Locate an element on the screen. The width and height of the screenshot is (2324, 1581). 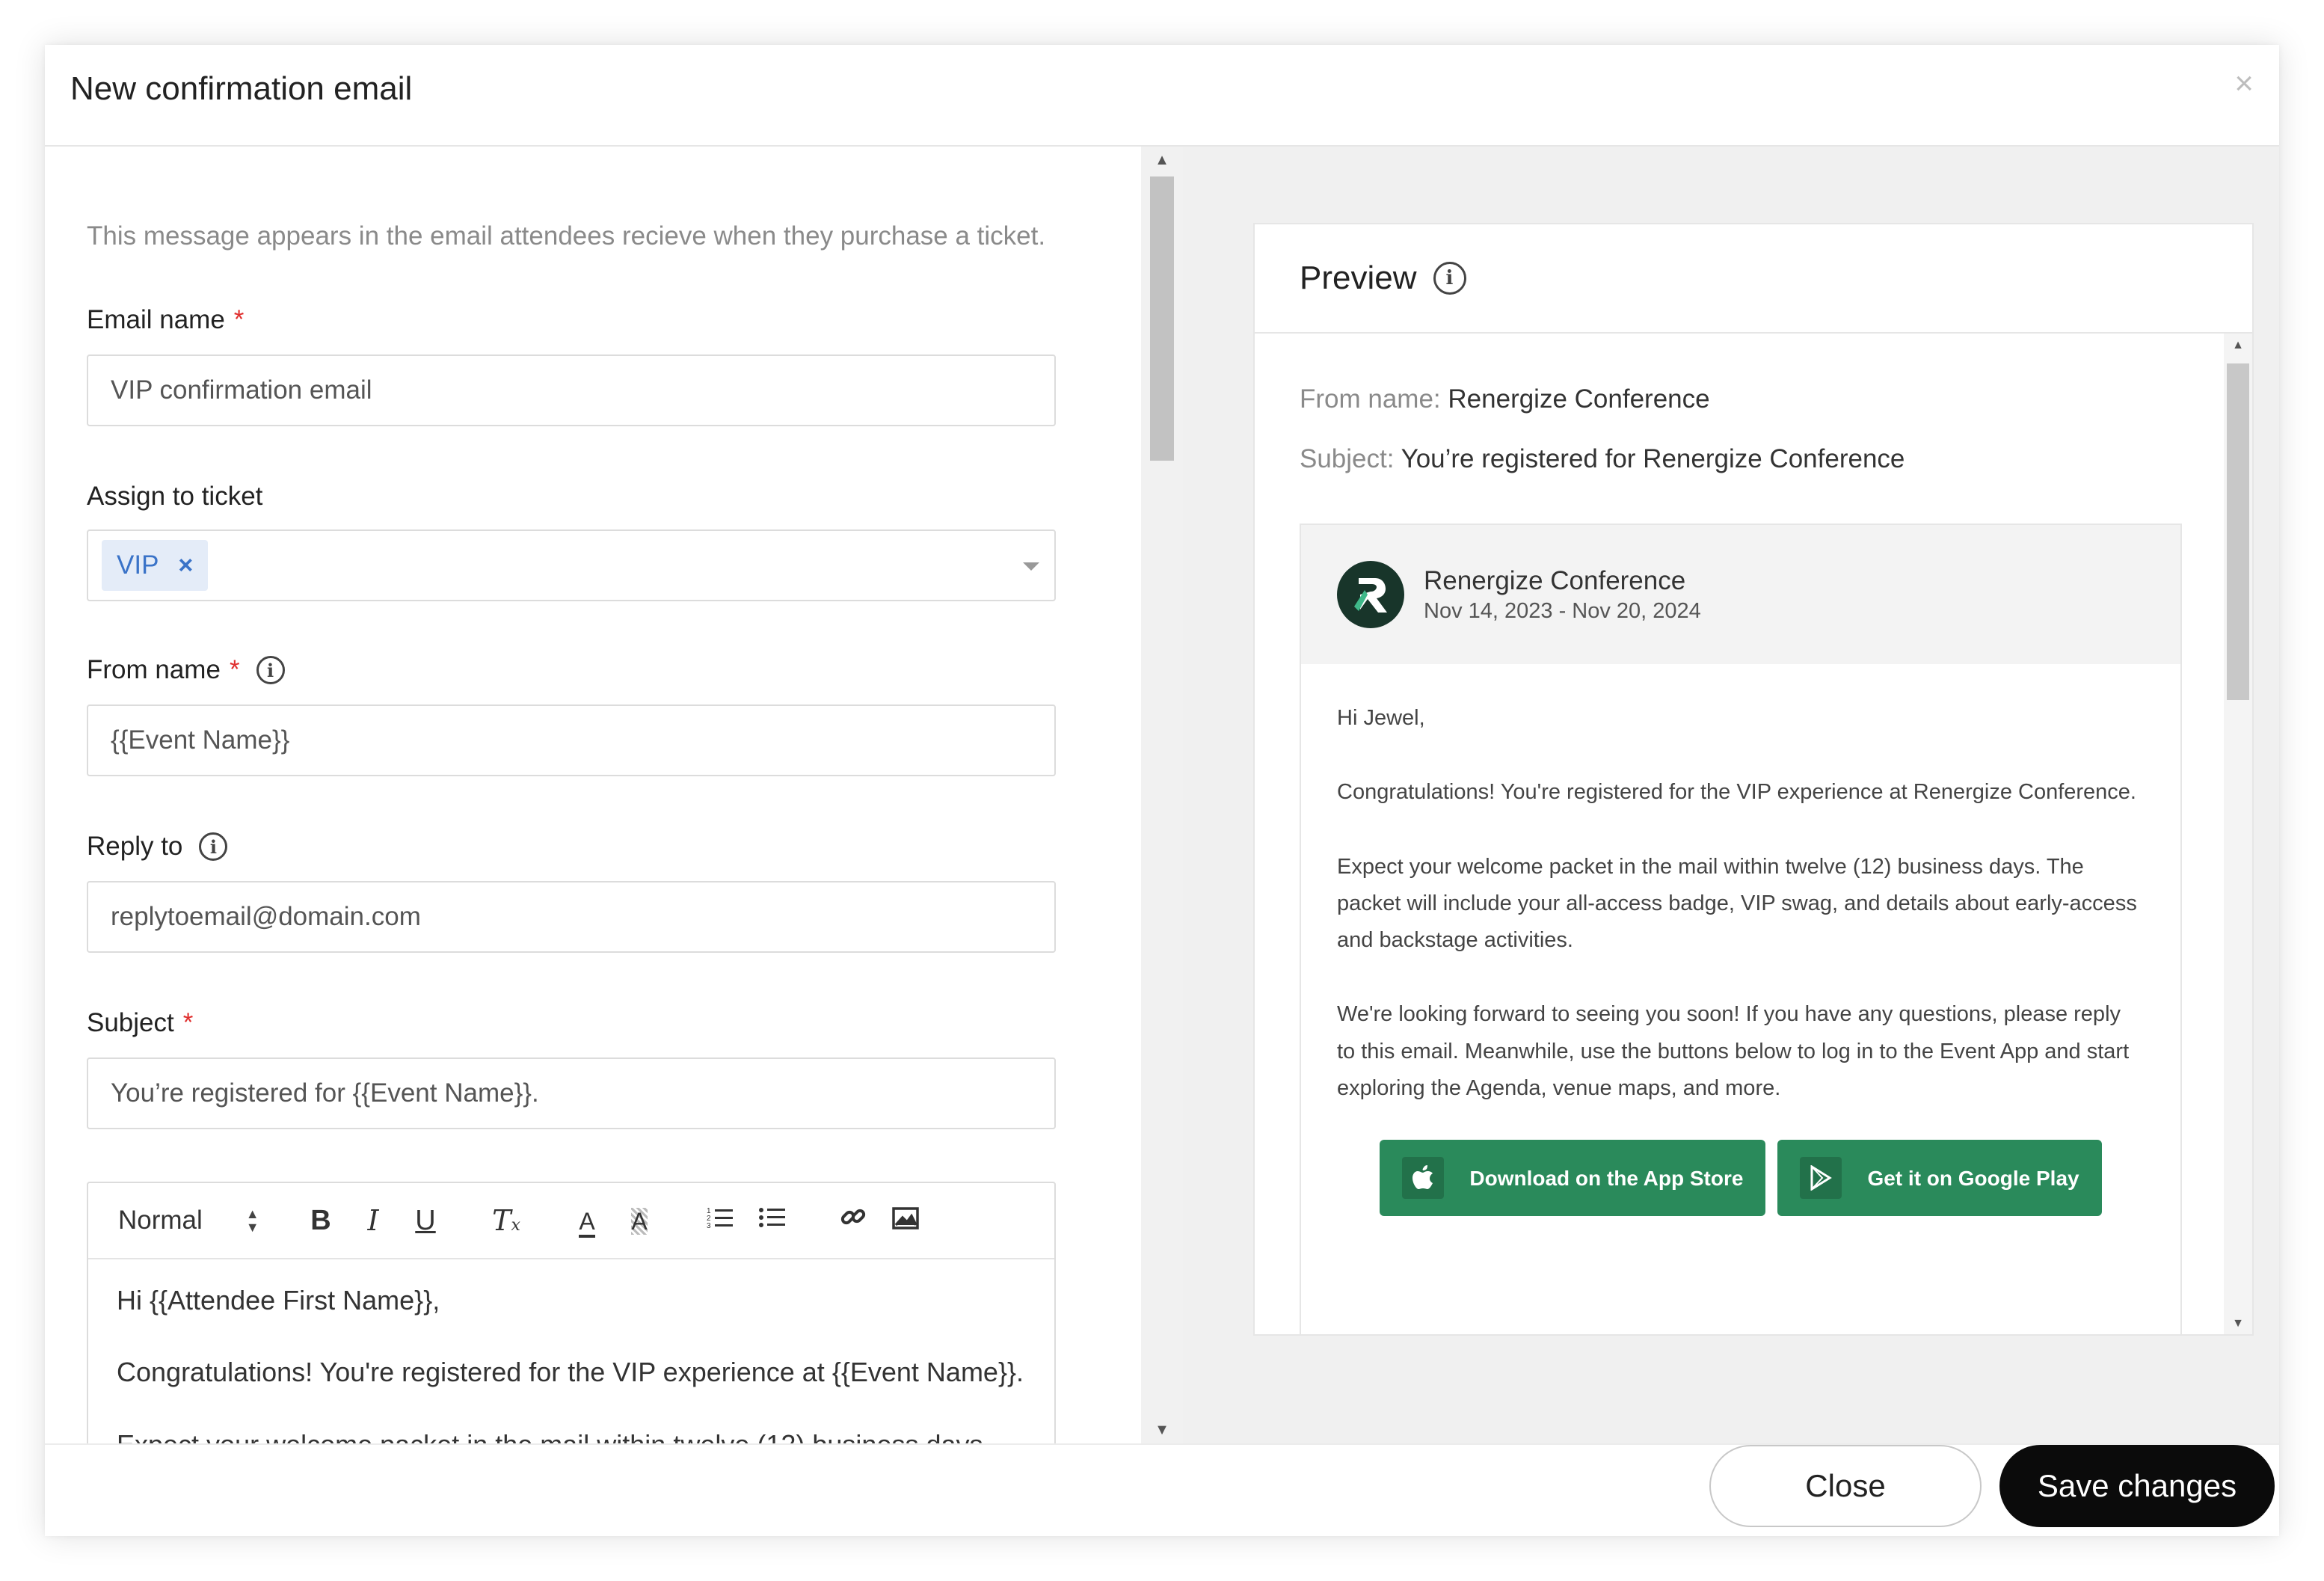
link-icon is located at coordinates (853, 1220).